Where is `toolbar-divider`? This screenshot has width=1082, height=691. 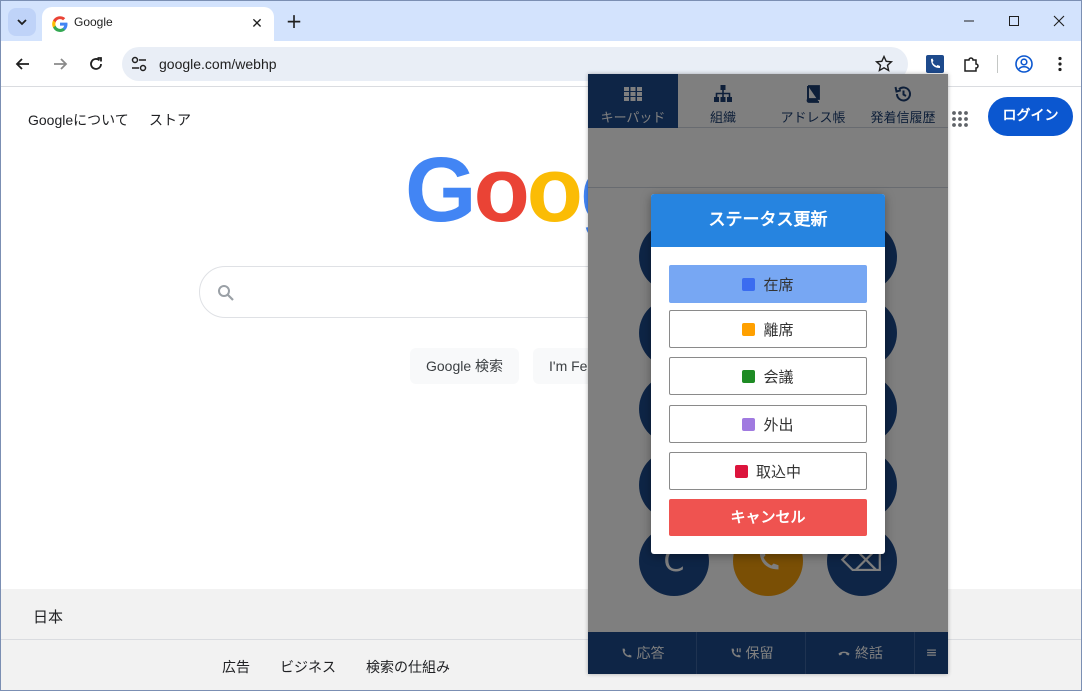 toolbar-divider is located at coordinates (997, 64).